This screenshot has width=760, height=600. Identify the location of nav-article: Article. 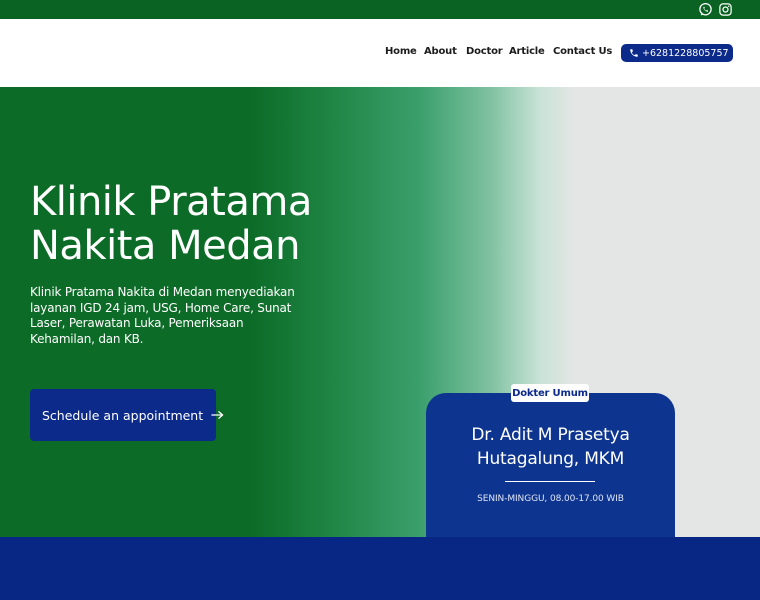
(527, 51).